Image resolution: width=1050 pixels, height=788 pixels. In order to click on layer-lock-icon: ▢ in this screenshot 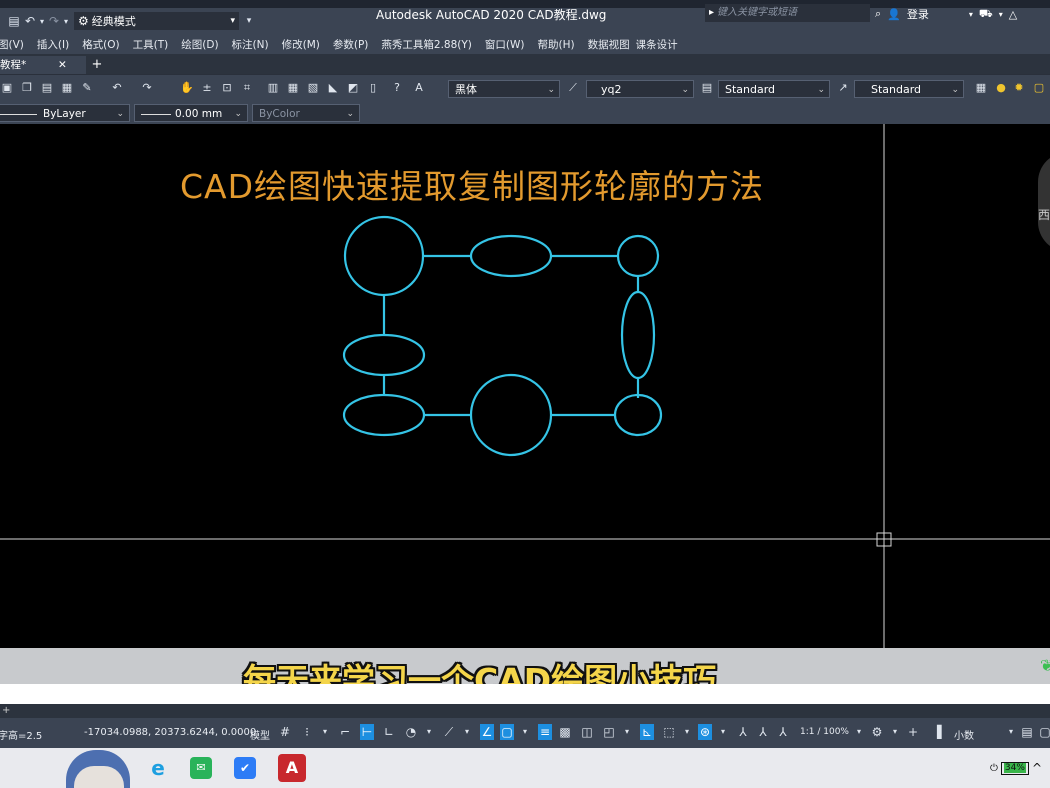, I will do `click(1039, 88)`.